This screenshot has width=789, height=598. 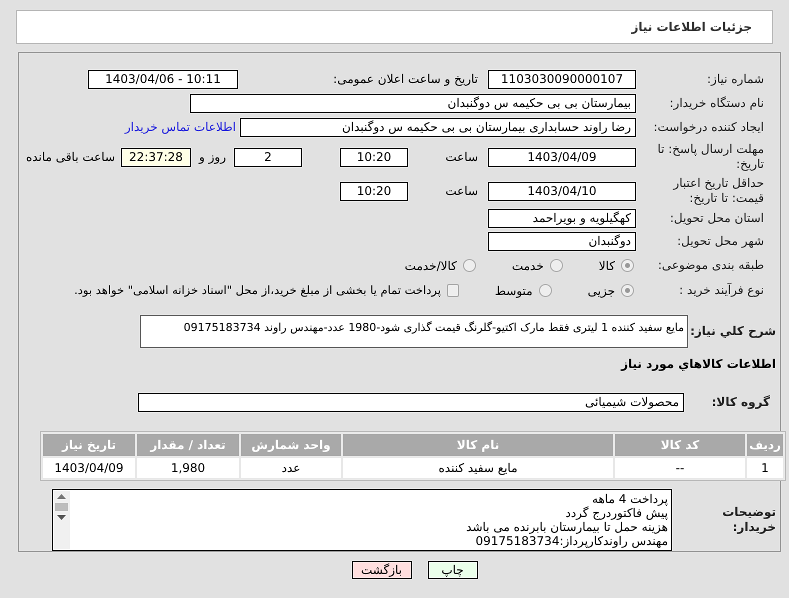 I want to click on column-header: تعداد / مقدار, so click(x=188, y=445).